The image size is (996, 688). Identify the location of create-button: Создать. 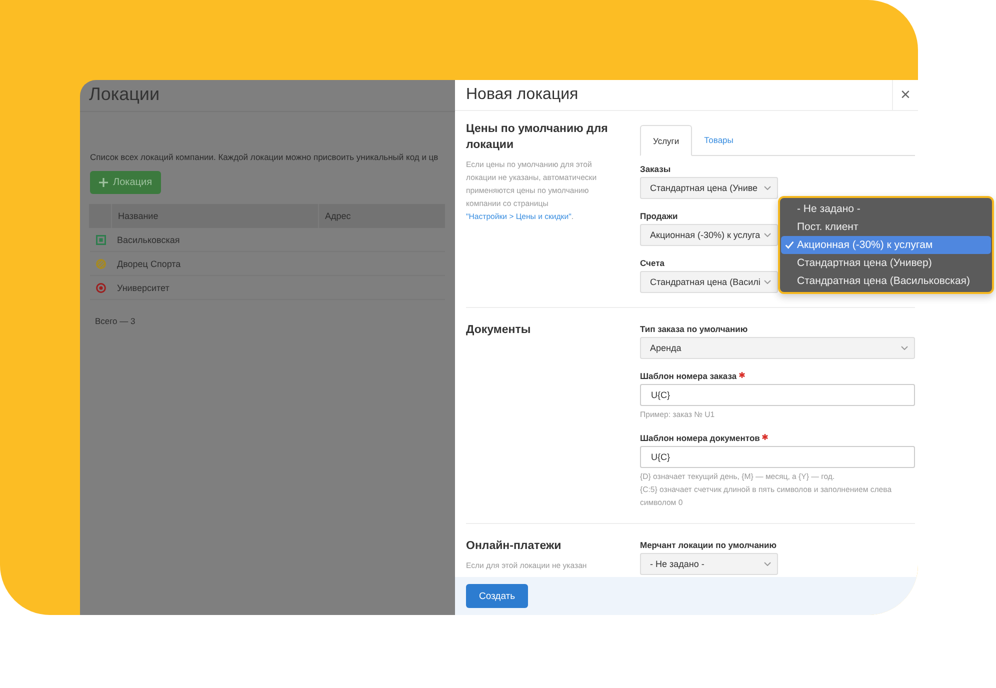
(497, 596).